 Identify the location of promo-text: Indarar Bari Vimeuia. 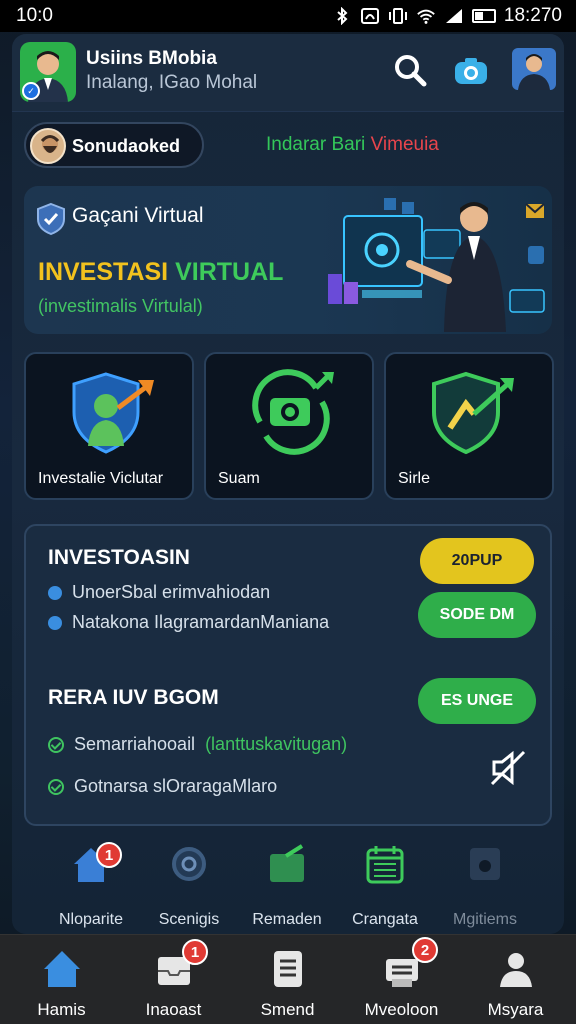
(352, 145).